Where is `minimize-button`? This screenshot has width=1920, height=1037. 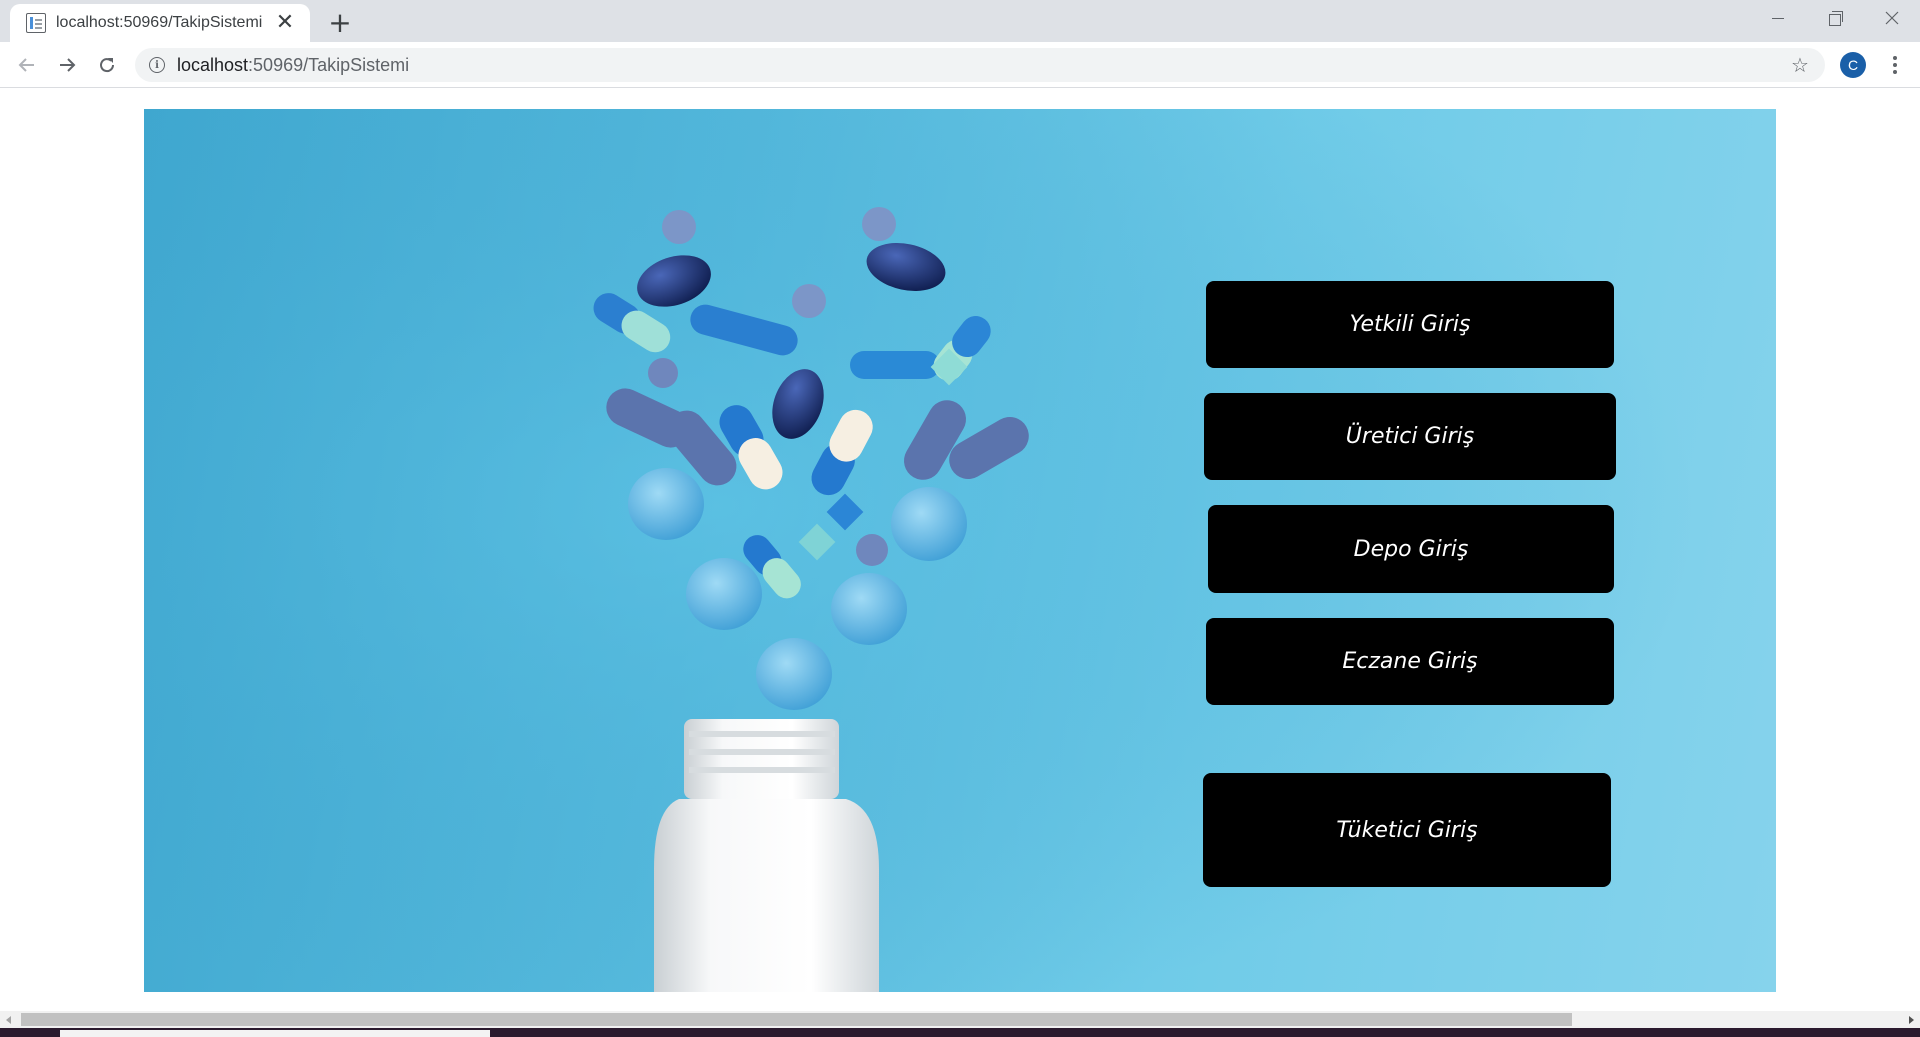 minimize-button is located at coordinates (1777, 18).